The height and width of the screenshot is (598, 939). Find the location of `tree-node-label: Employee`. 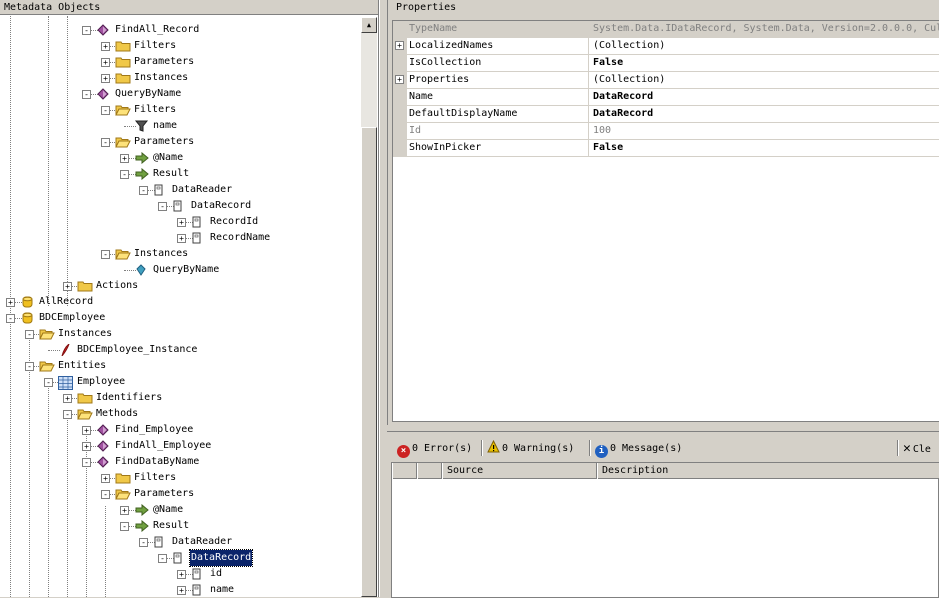

tree-node-label: Employee is located at coordinates (101, 382).